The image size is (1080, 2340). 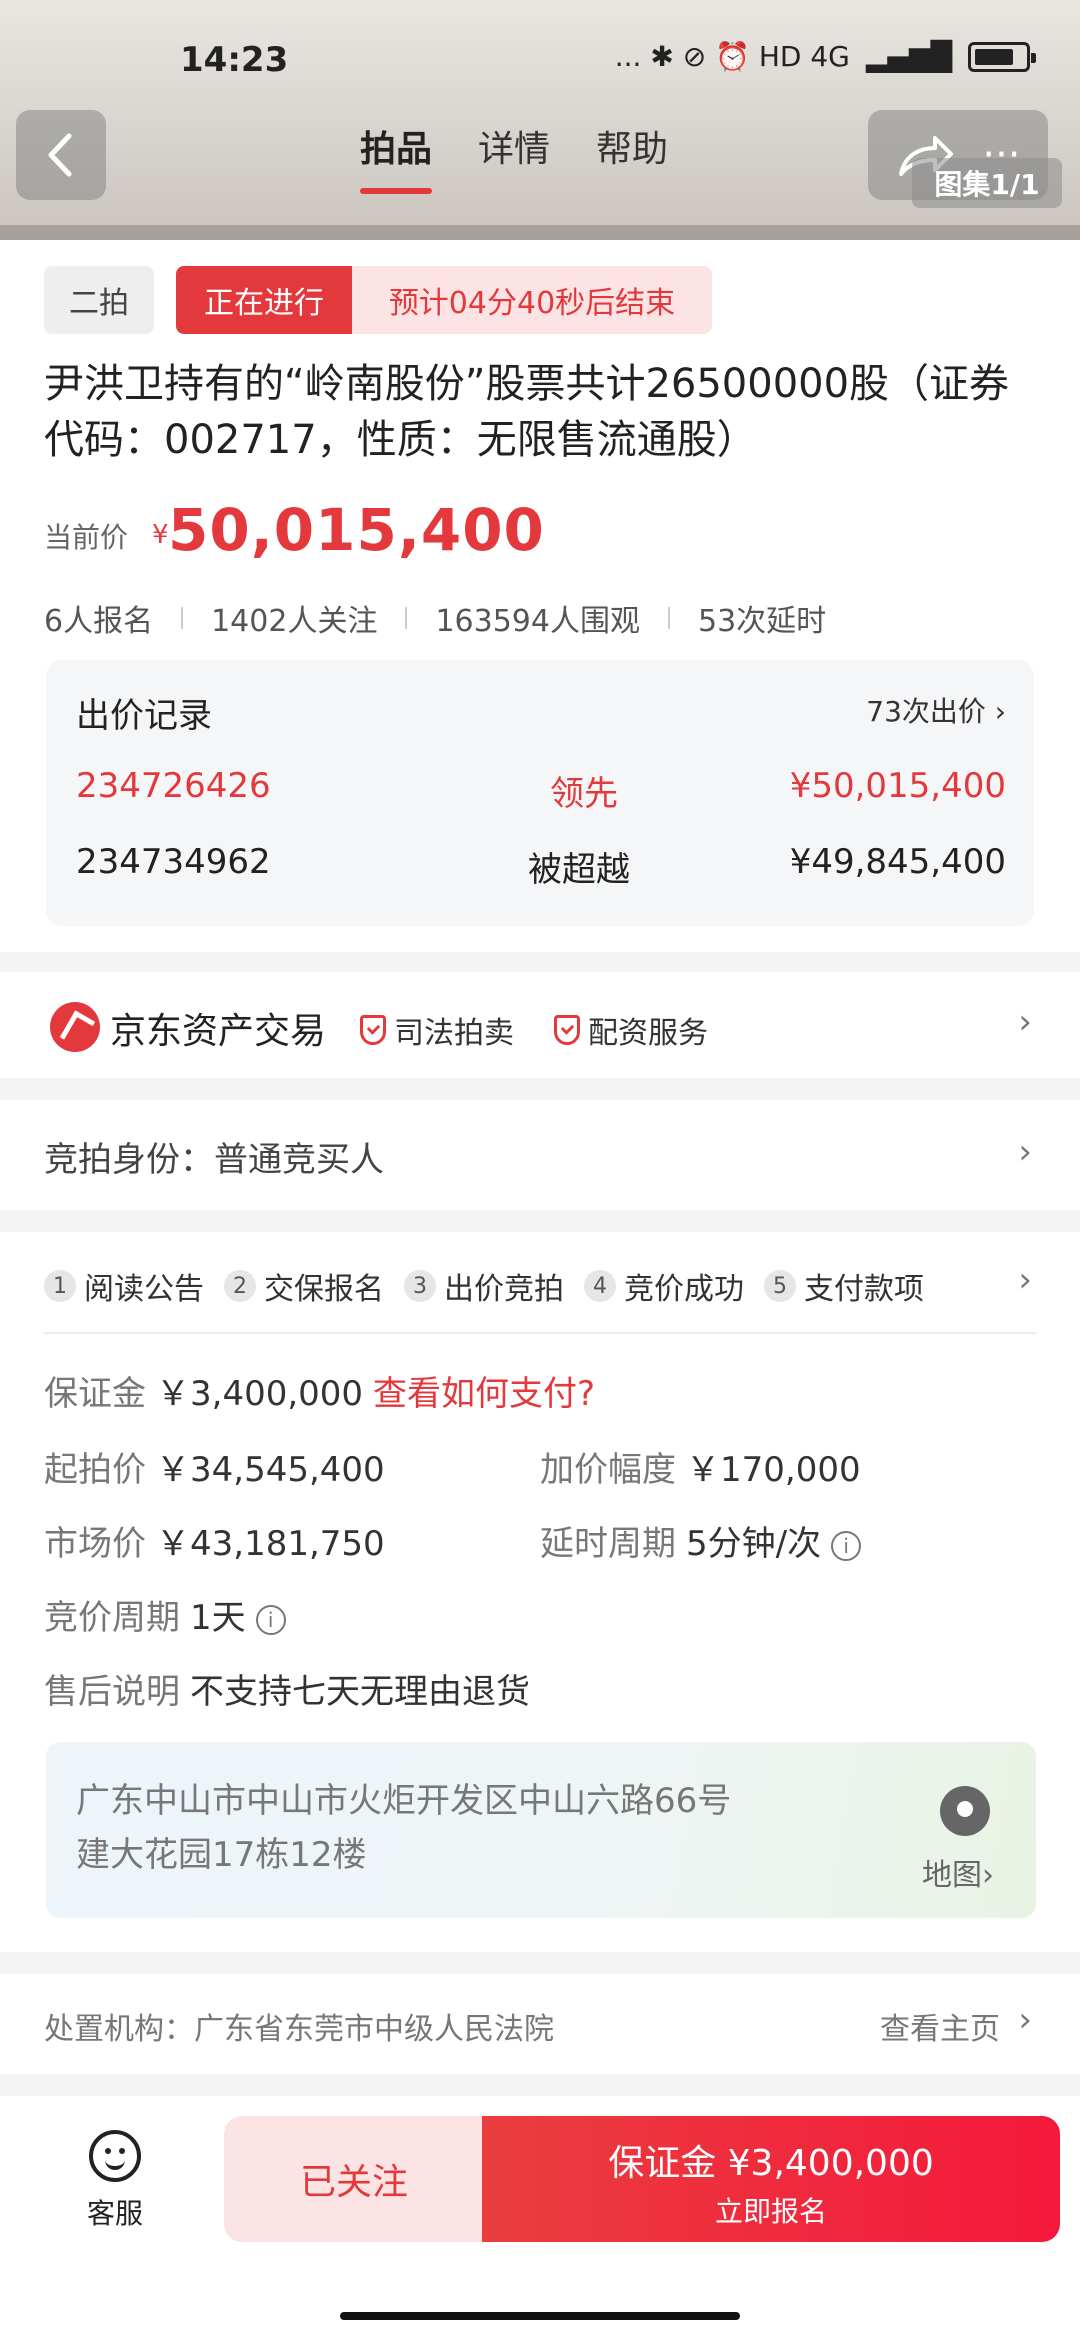 What do you see at coordinates (294, 621) in the screenshot?
I see `follow-count: 1402人关注` at bounding box center [294, 621].